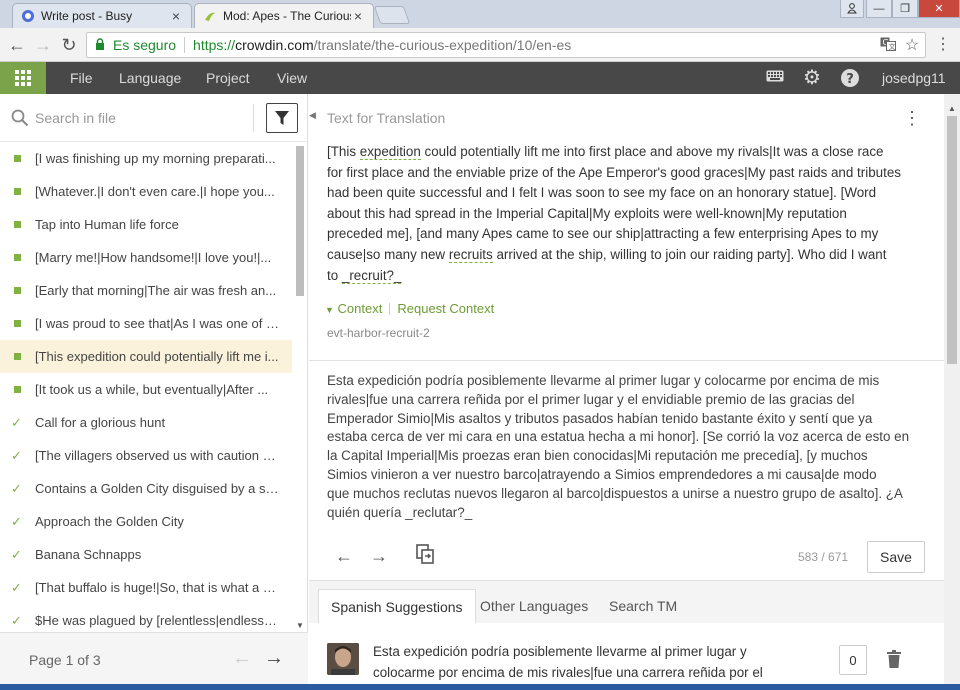  I want to click on trash-icon, so click(894, 659).